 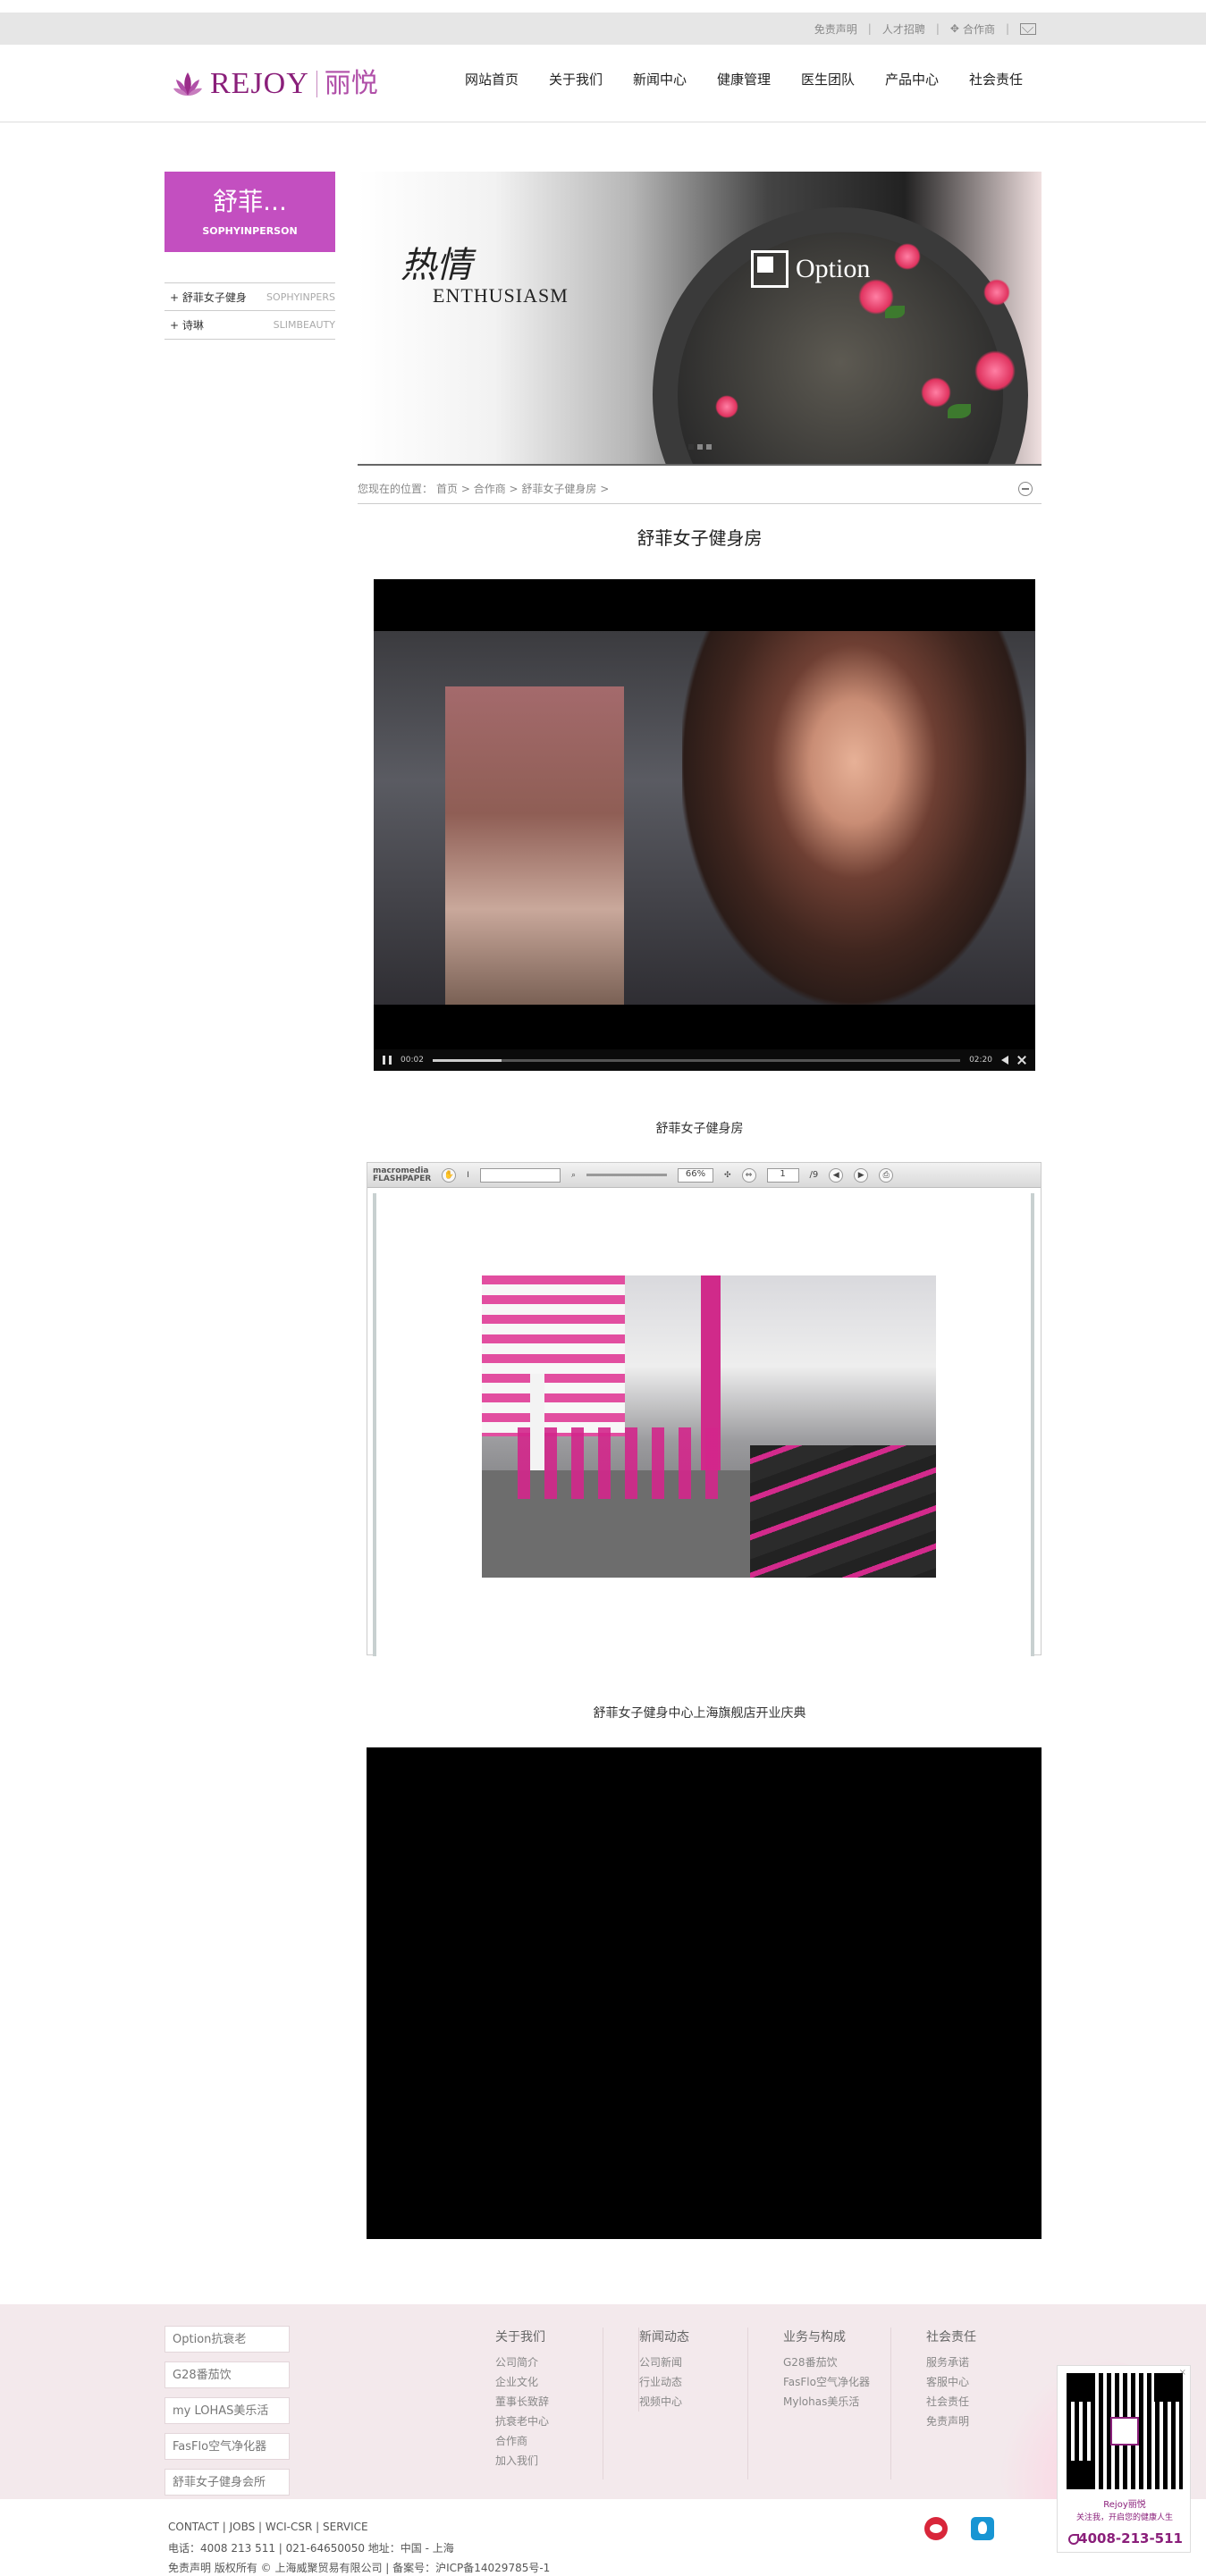 I want to click on video-progress-bar, so click(x=696, y=1060).